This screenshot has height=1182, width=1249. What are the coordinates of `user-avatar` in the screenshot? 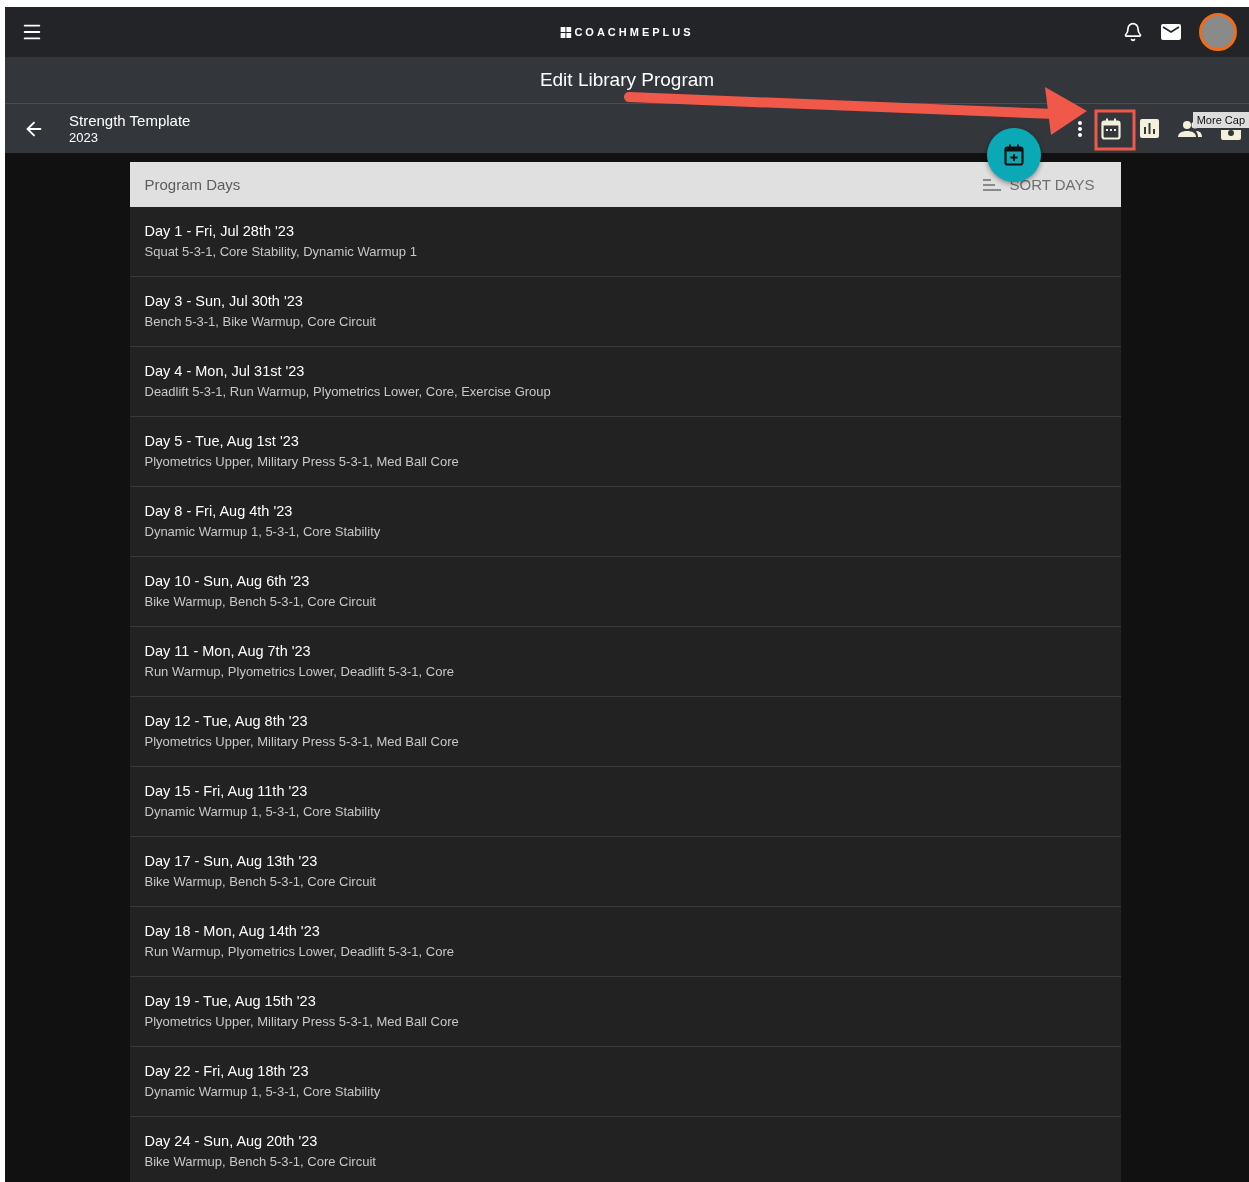 It's located at (1218, 32).